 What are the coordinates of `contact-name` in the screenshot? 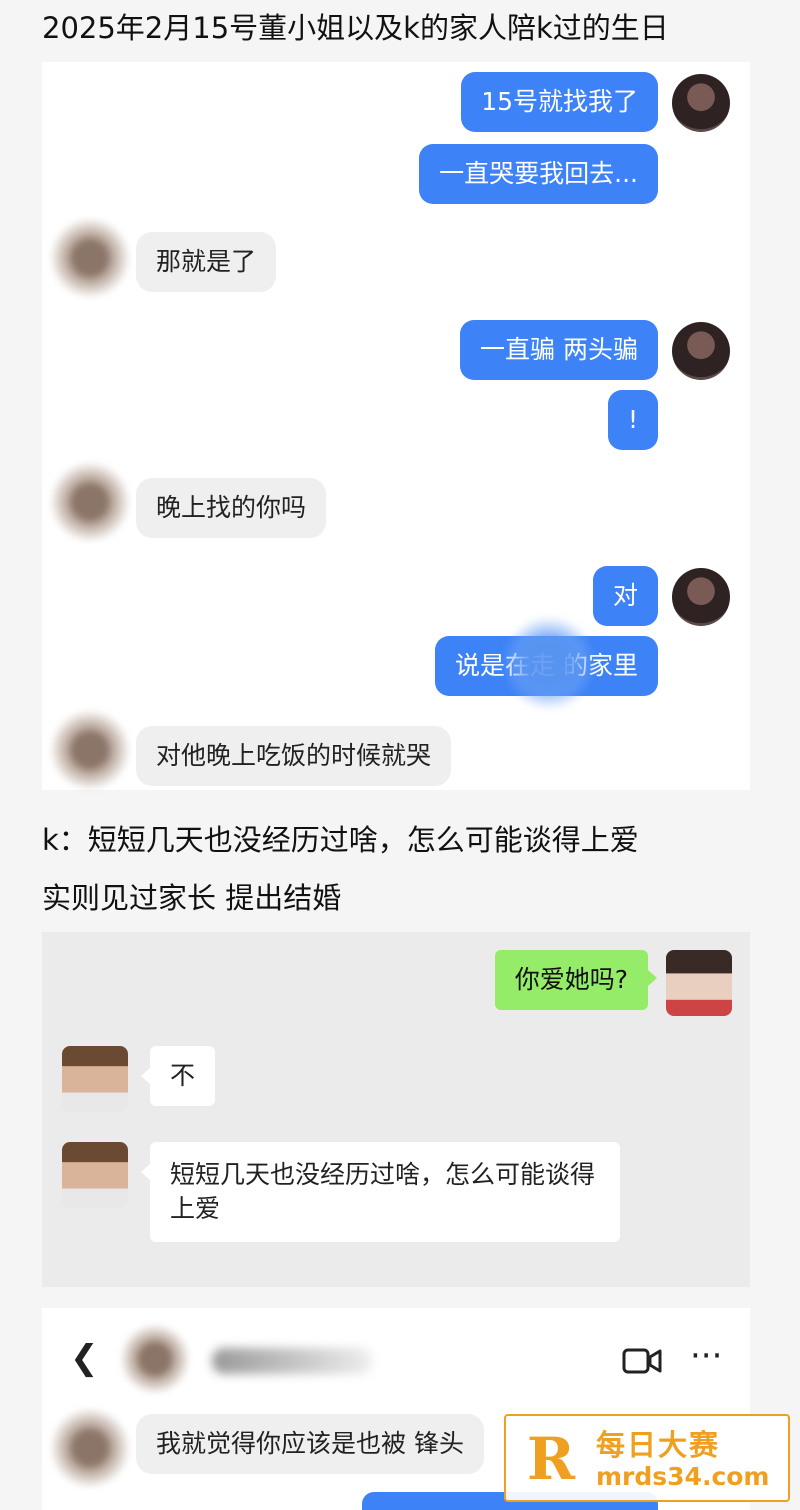 It's located at (292, 1361).